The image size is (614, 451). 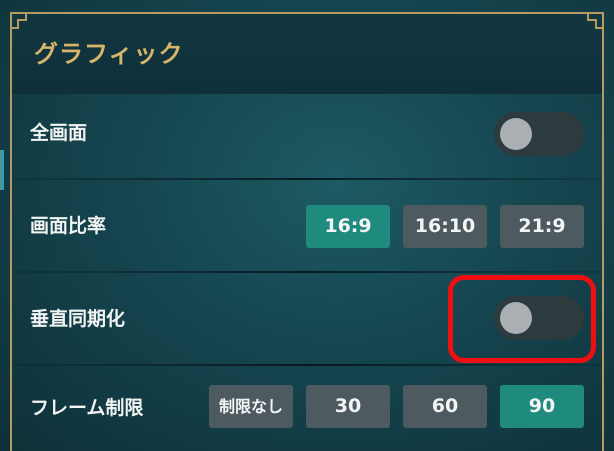 What do you see at coordinates (348, 226) in the screenshot?
I see `aspect-option-16-9: 16:9` at bounding box center [348, 226].